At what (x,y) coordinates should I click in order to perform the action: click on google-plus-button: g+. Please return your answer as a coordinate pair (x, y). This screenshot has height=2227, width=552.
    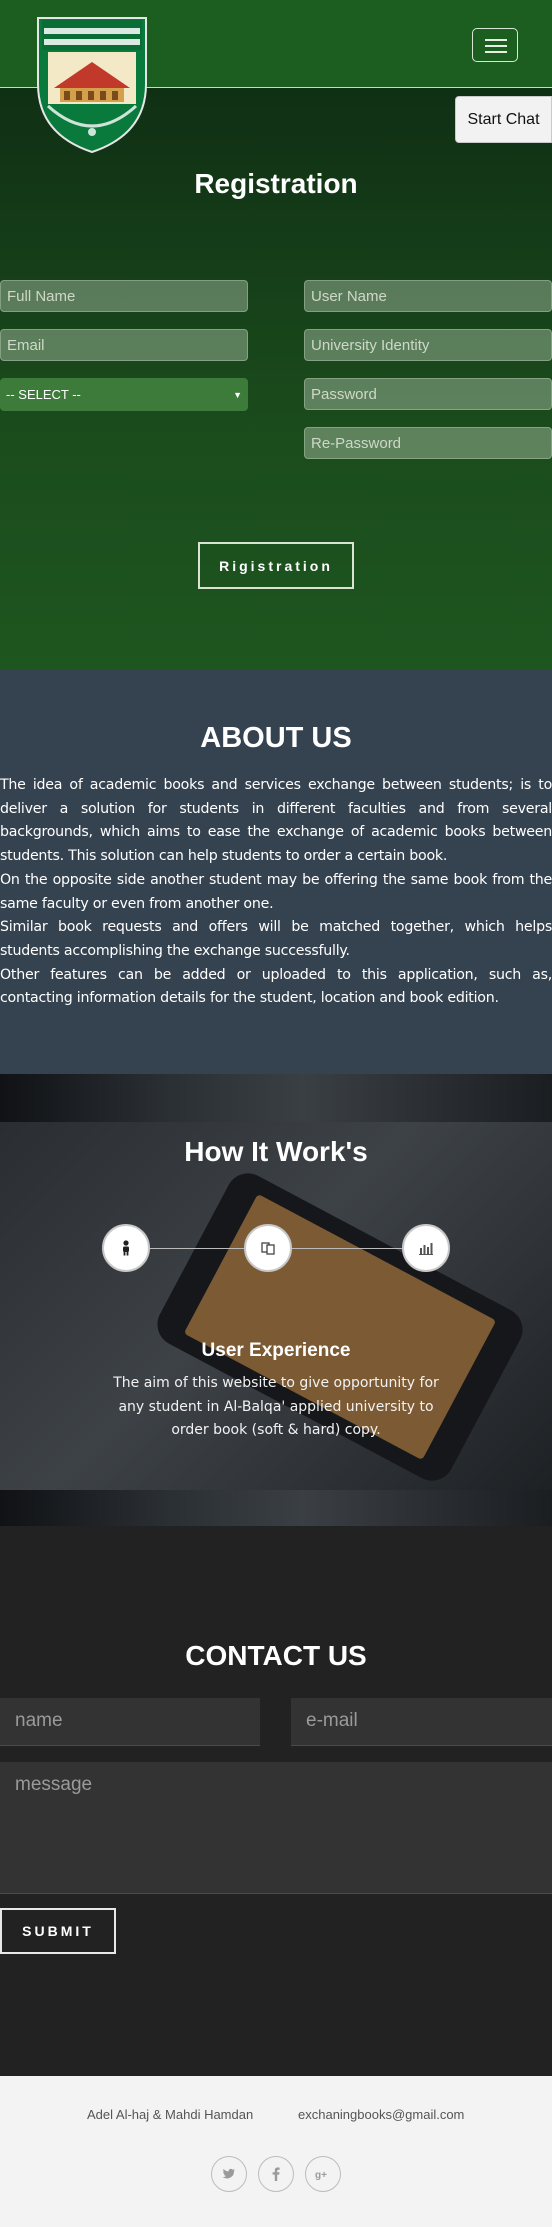
    Looking at the image, I should click on (323, 2174).